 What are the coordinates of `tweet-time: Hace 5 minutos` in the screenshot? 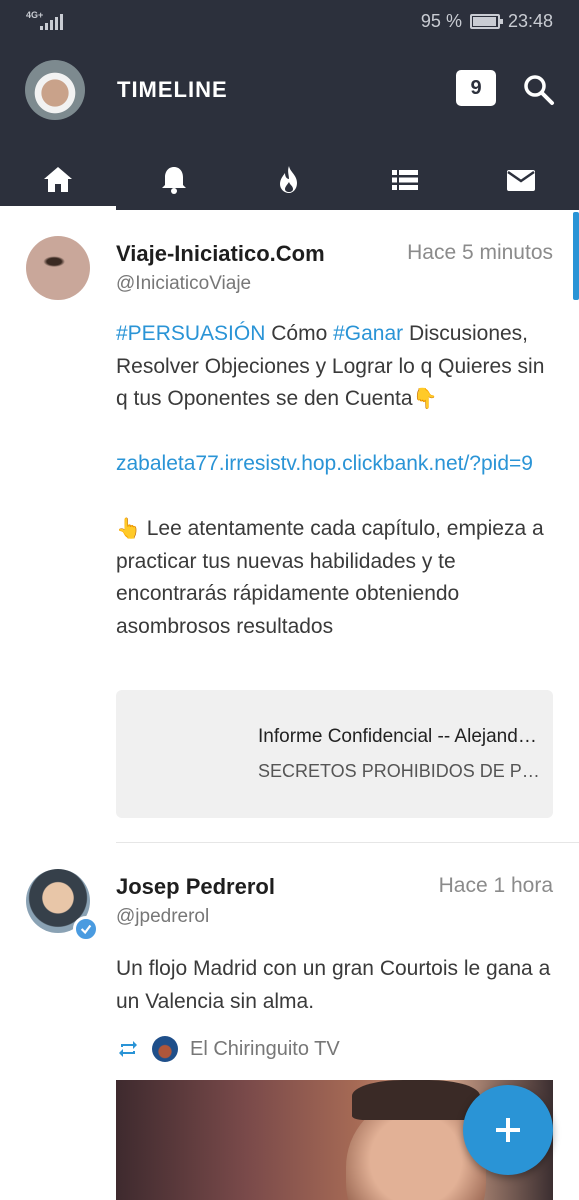 It's located at (480, 252).